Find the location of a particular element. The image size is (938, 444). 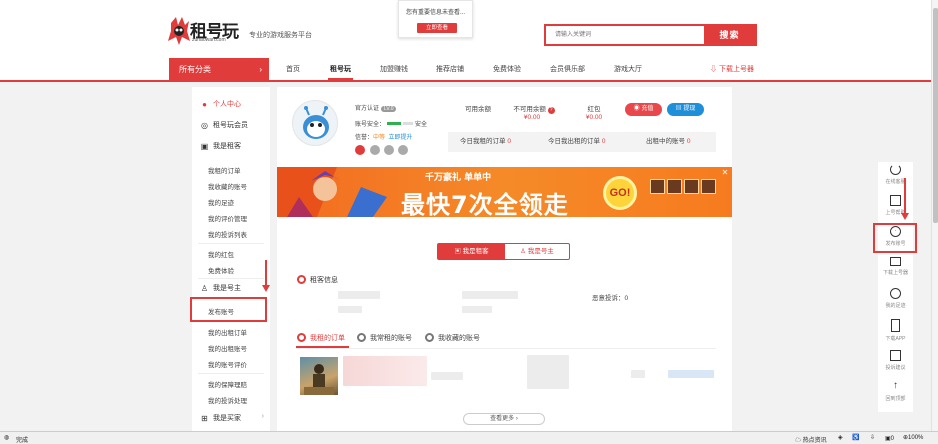

category-label: 所有分类 is located at coordinates (195, 69).